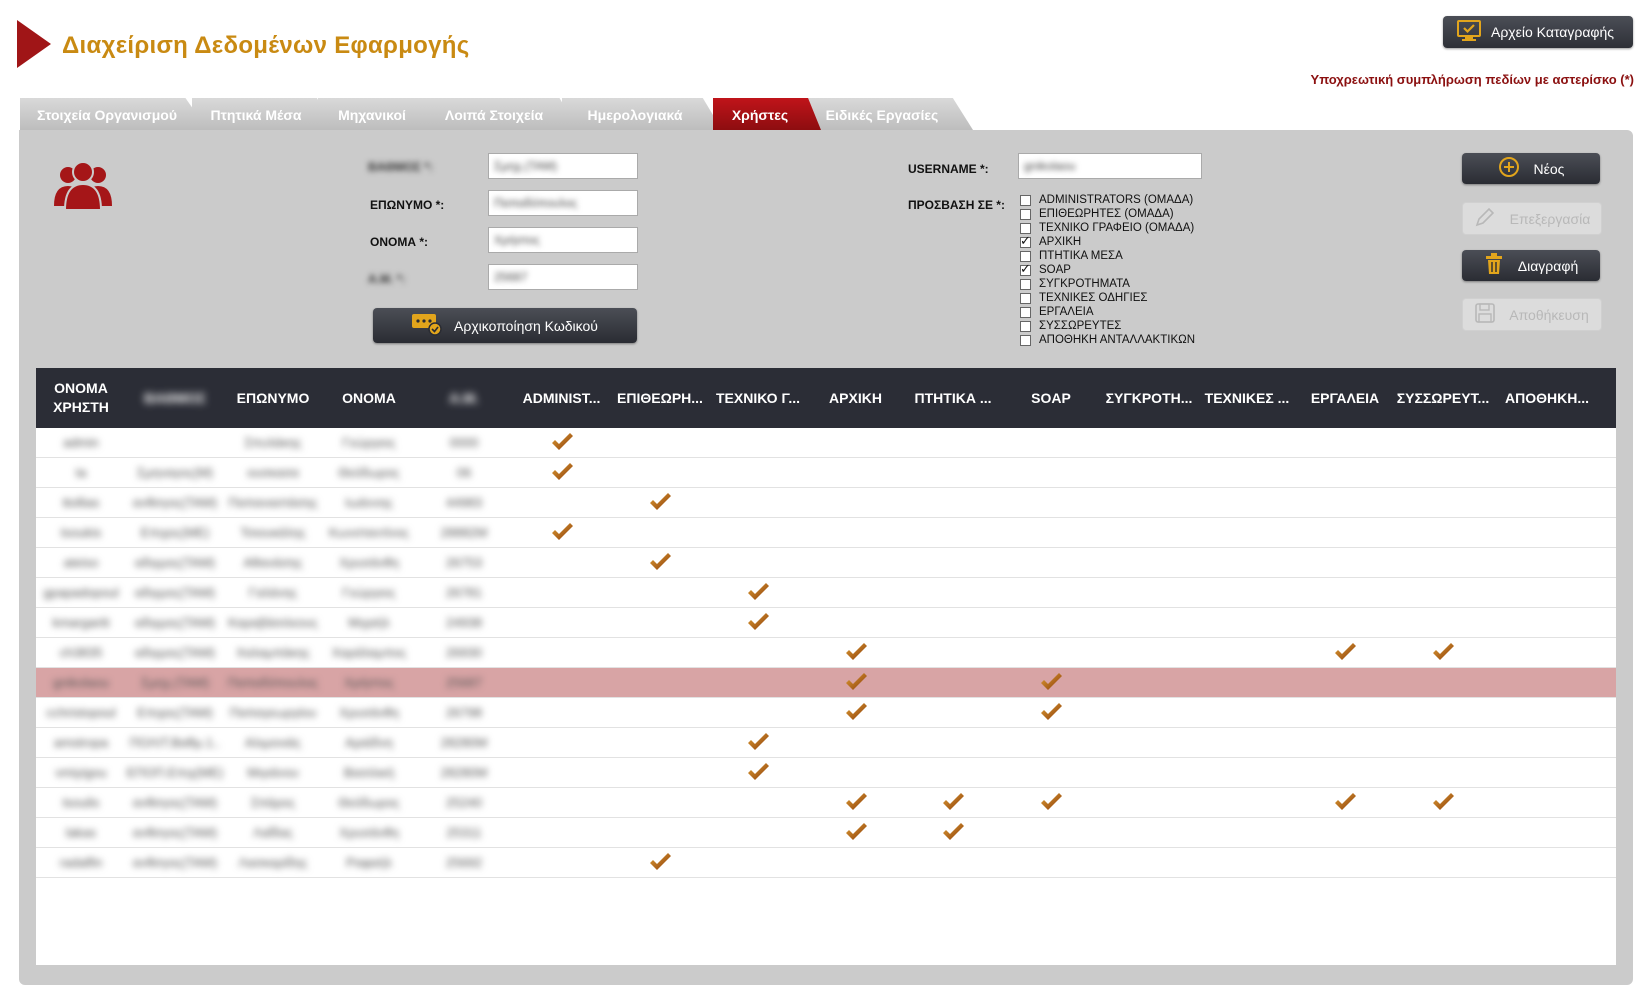 This screenshot has height=1000, width=1650. I want to click on table-cell: 26798, so click(464, 713).